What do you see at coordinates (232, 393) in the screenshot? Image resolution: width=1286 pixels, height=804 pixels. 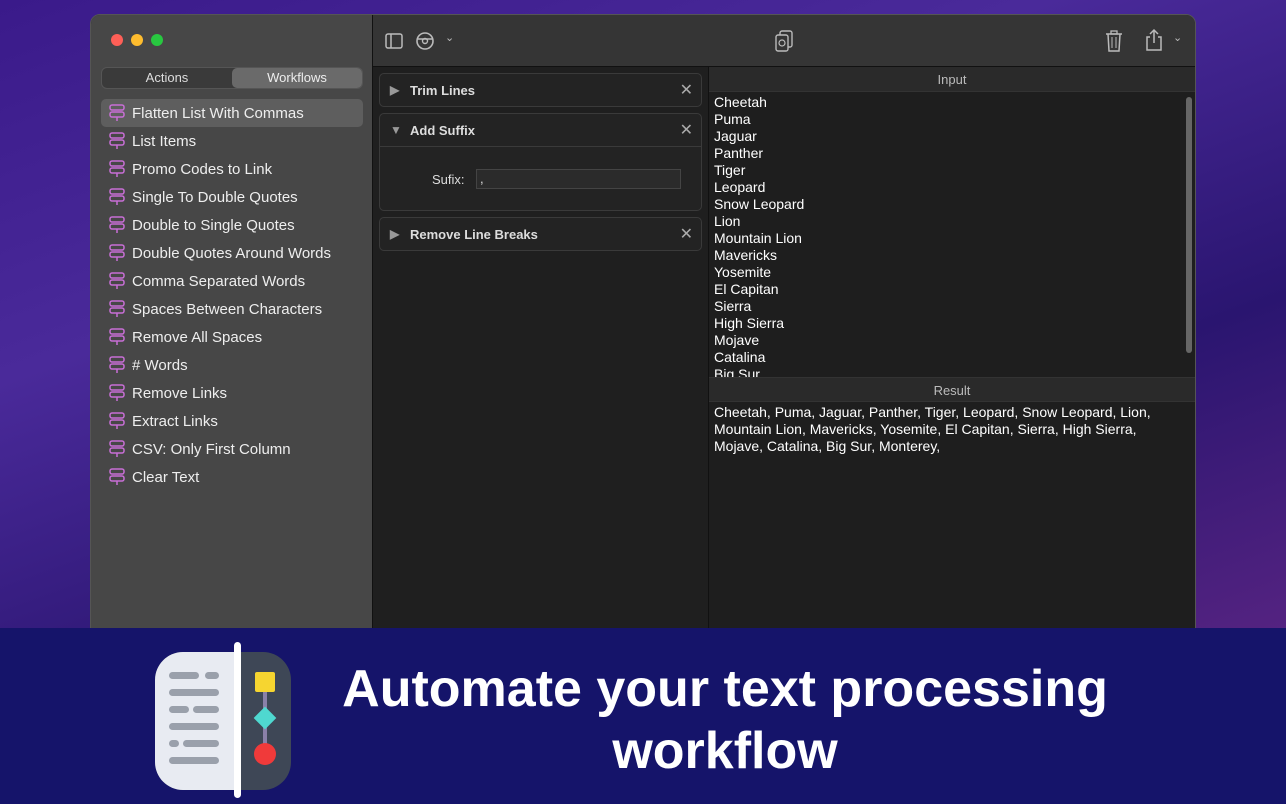 I see `sidebar-item: Remove Links` at bounding box center [232, 393].